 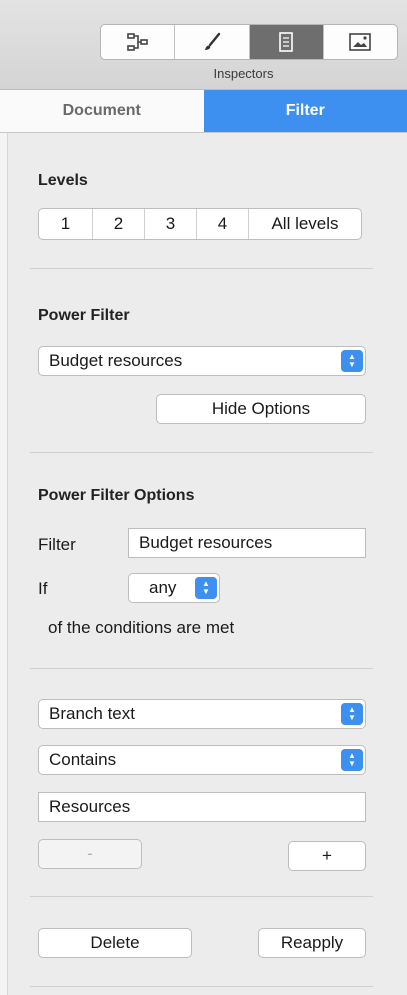 What do you see at coordinates (247, 543) in the screenshot?
I see `filter-name-field: Budget resources` at bounding box center [247, 543].